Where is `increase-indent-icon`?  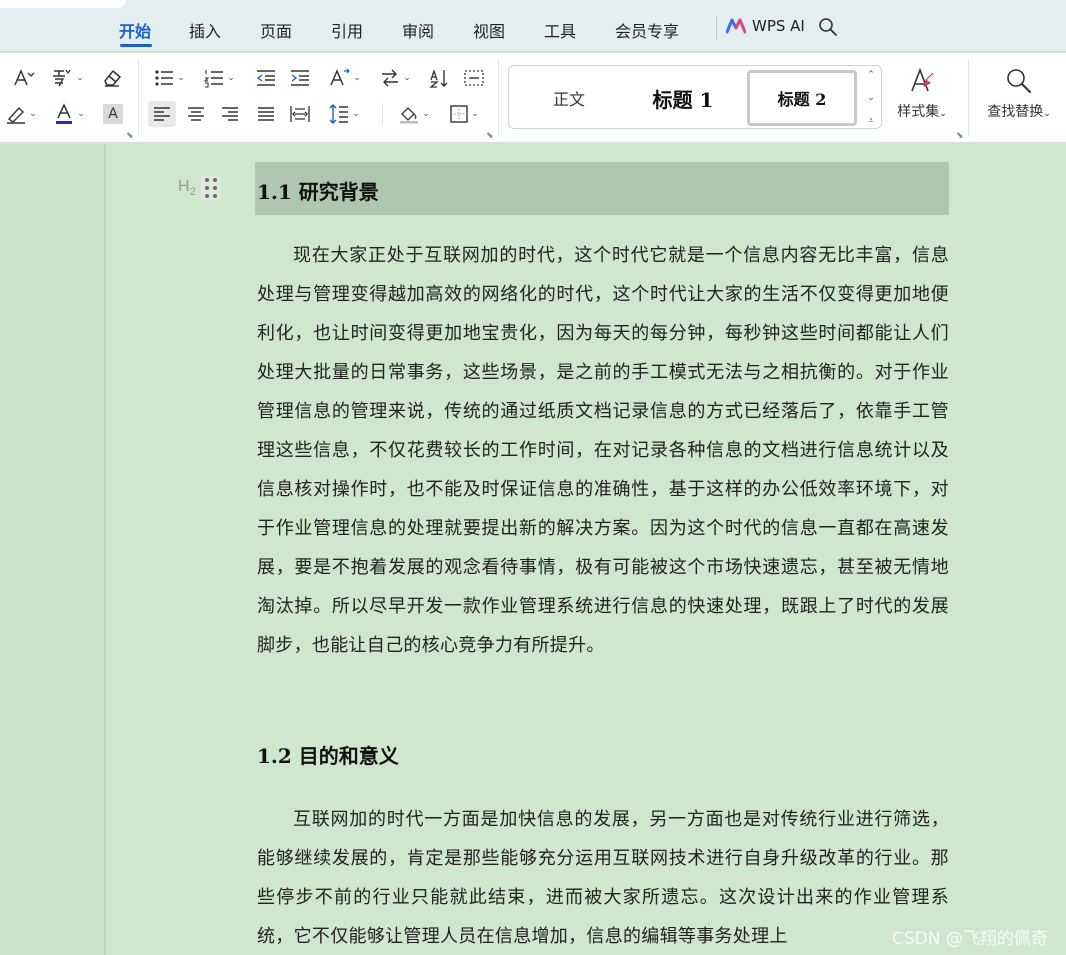 increase-indent-icon is located at coordinates (300, 78).